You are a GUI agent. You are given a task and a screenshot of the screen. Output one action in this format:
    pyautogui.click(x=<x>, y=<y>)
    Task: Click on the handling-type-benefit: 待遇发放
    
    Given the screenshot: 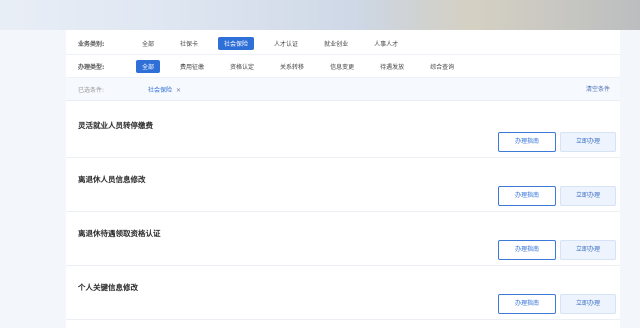 What is the action you would take?
    pyautogui.click(x=392, y=66)
    